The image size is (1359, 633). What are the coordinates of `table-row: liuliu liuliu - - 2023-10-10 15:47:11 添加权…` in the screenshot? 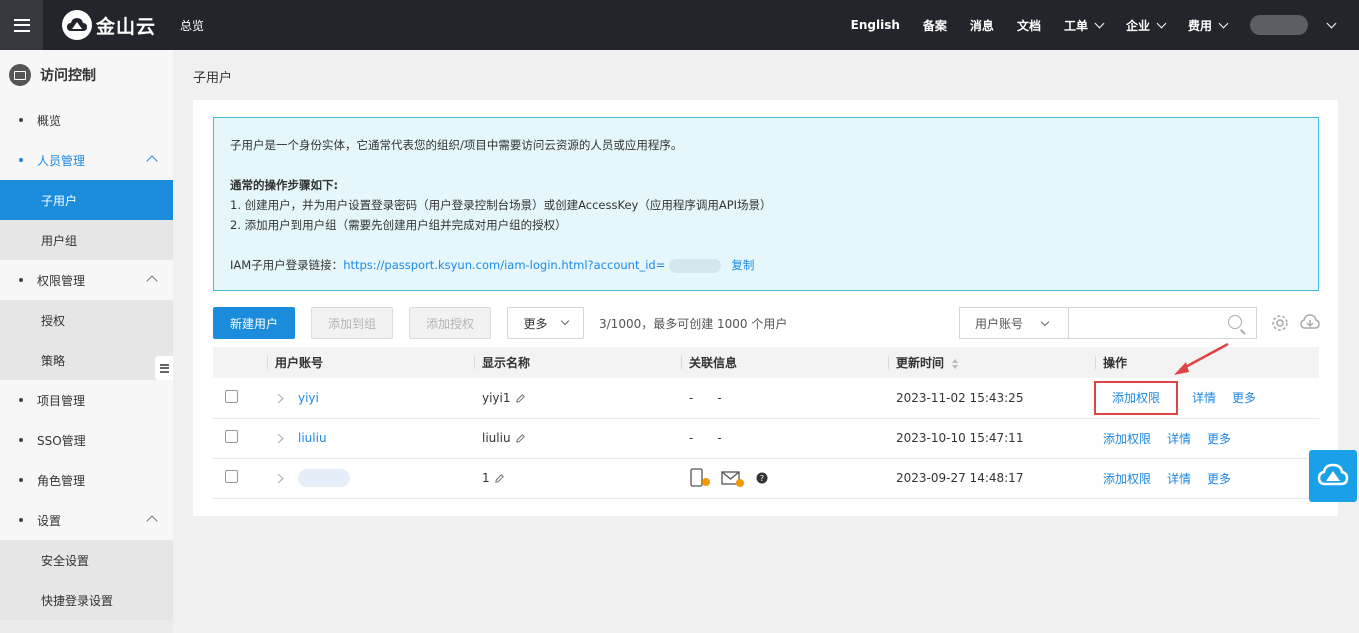 It's located at (766, 438).